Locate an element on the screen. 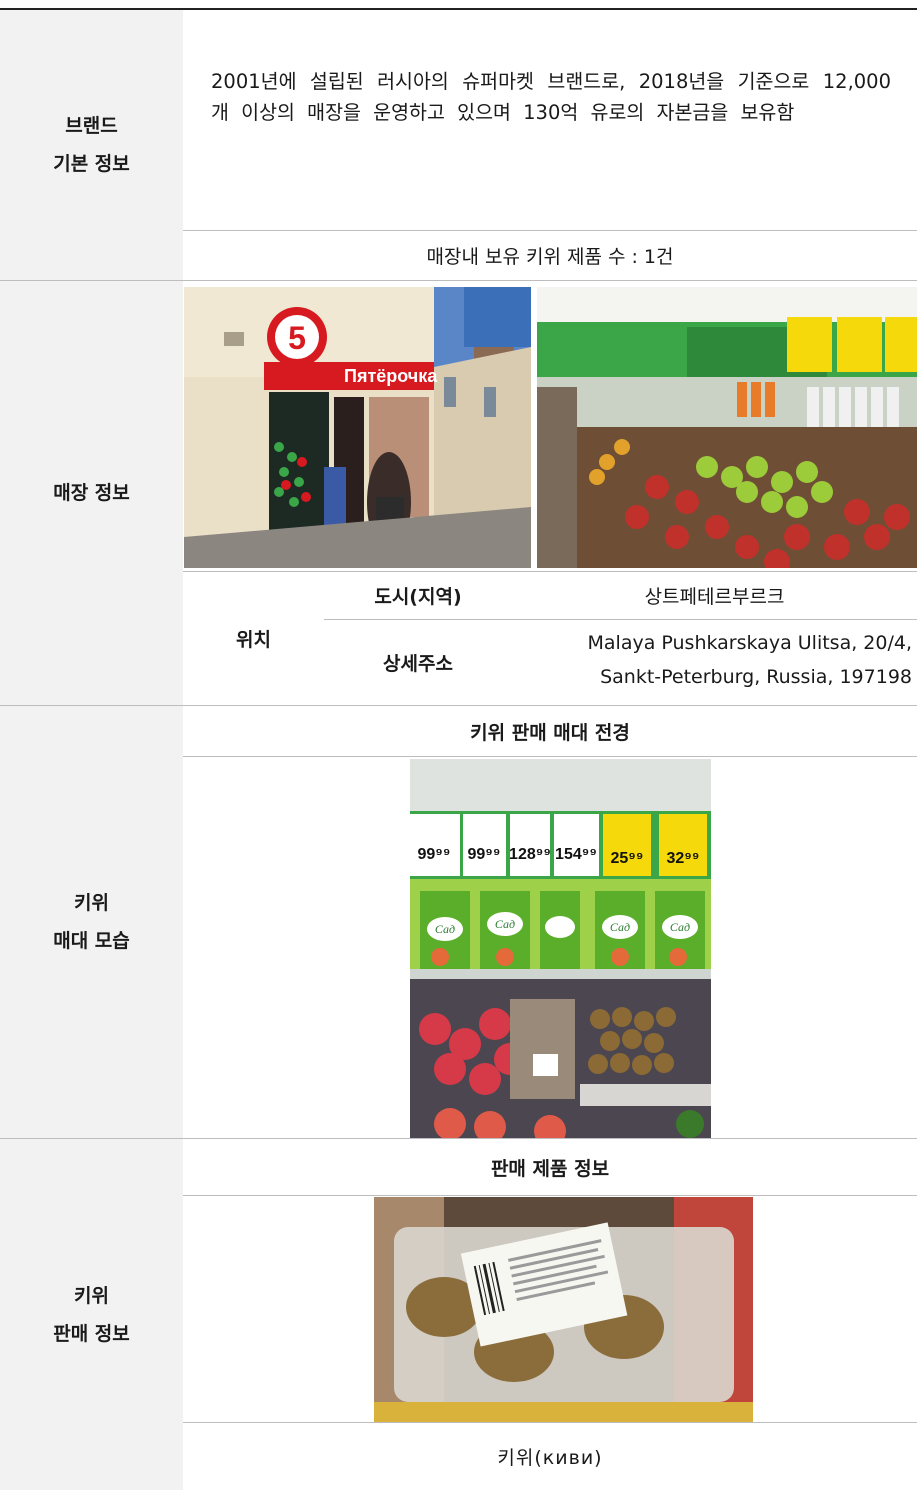  brand-label-cell: 브랜드 기본 정보 is located at coordinates (91, 145).